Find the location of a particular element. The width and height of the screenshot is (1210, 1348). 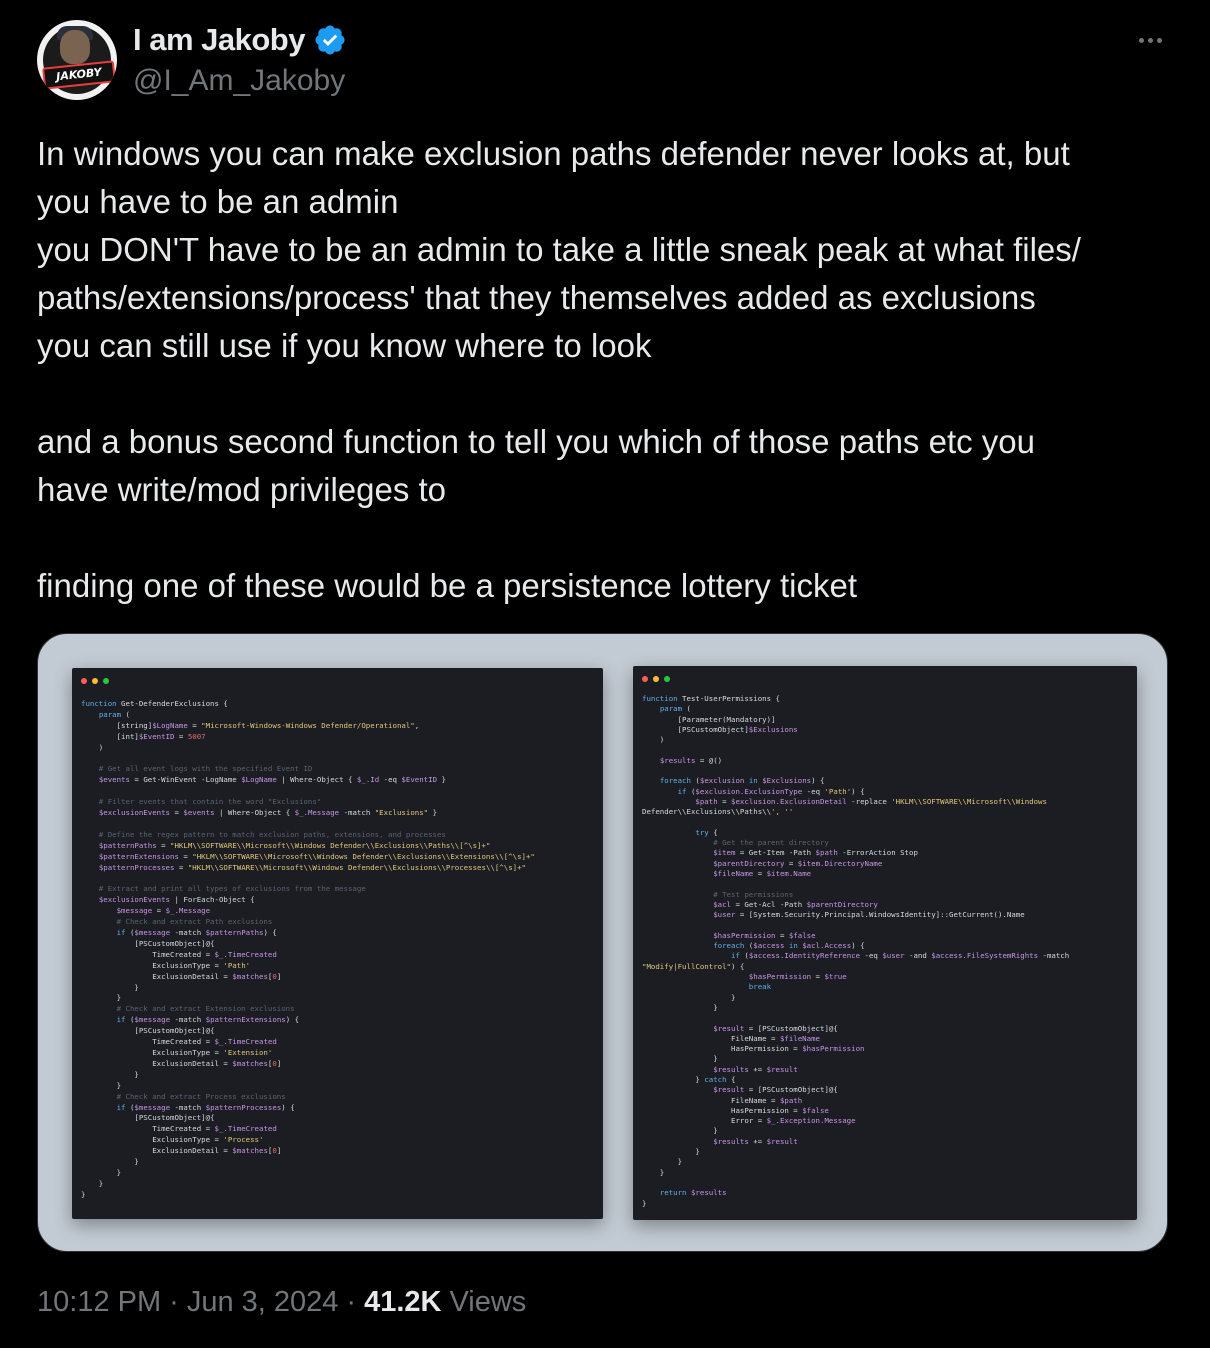

views-label: Views is located at coordinates (488, 1302).